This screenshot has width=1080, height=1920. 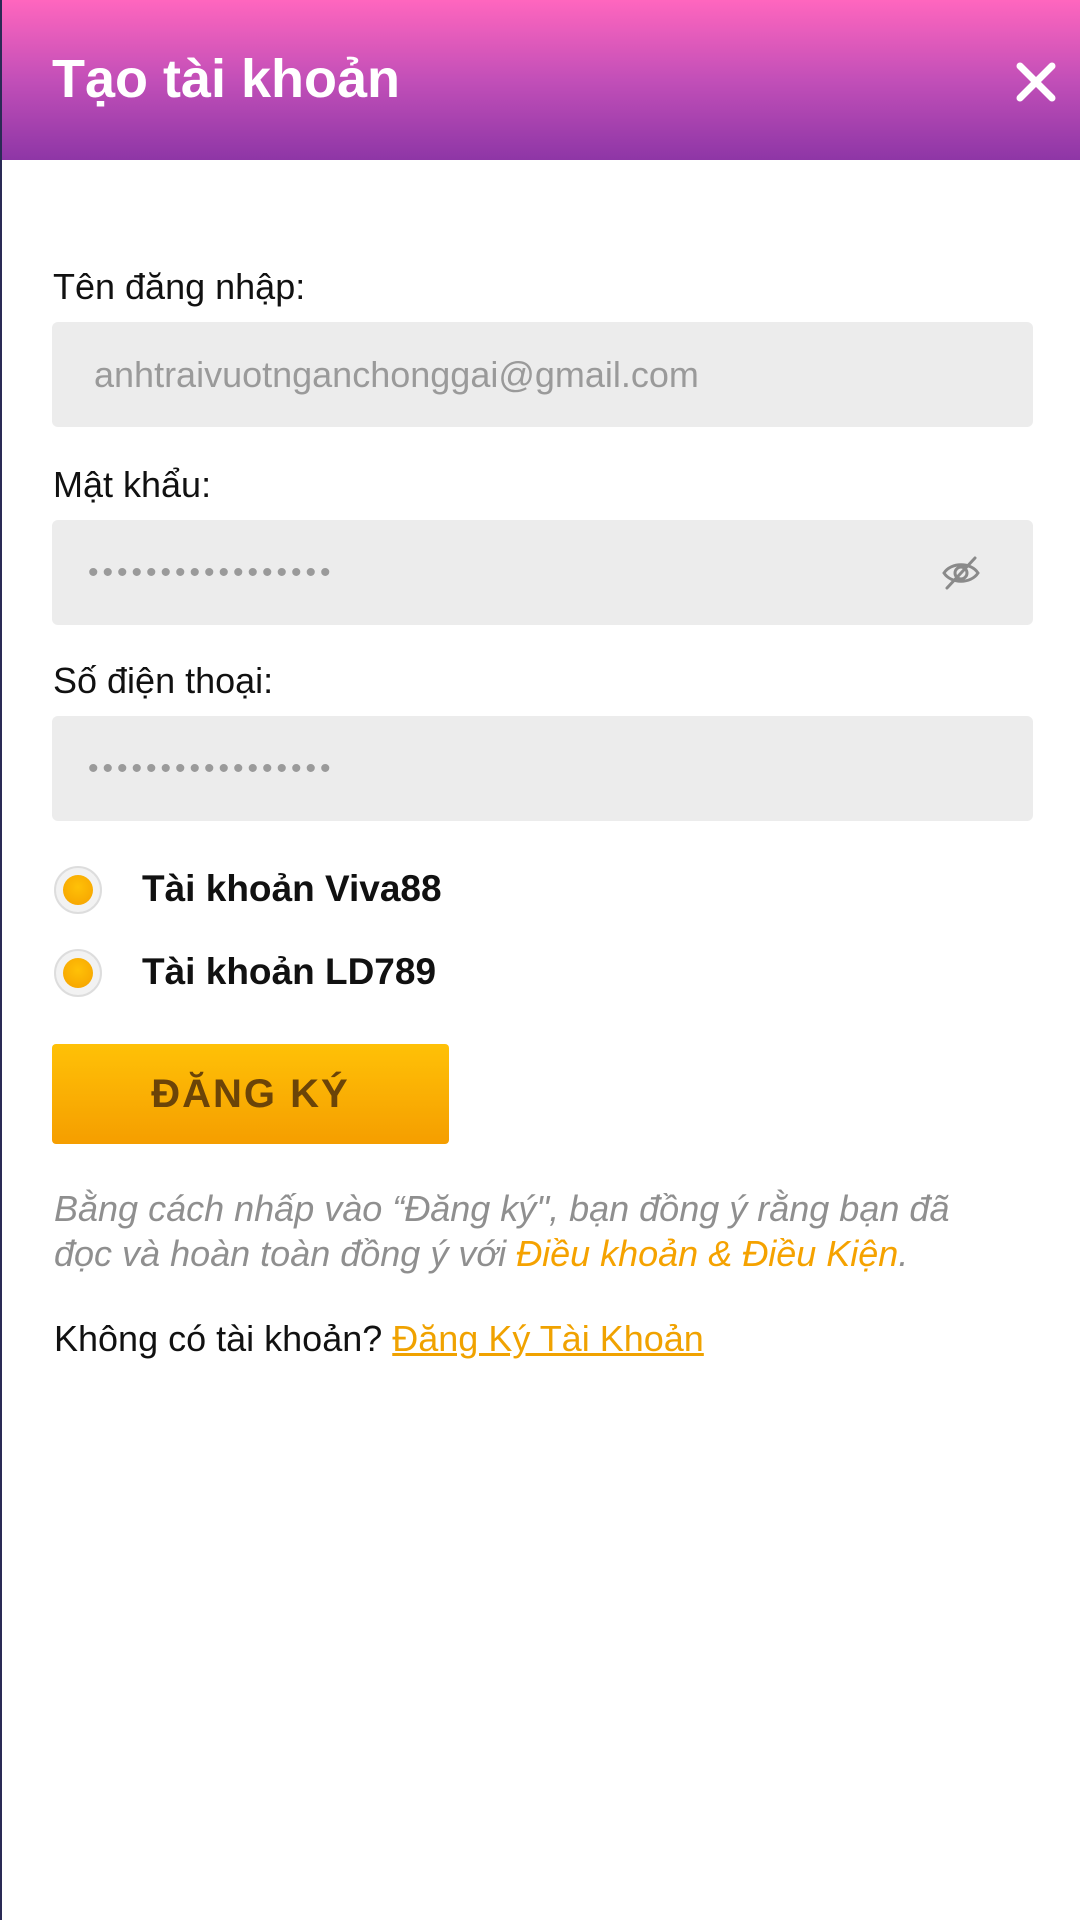 I want to click on eye-slash-icon, so click(x=961, y=573).